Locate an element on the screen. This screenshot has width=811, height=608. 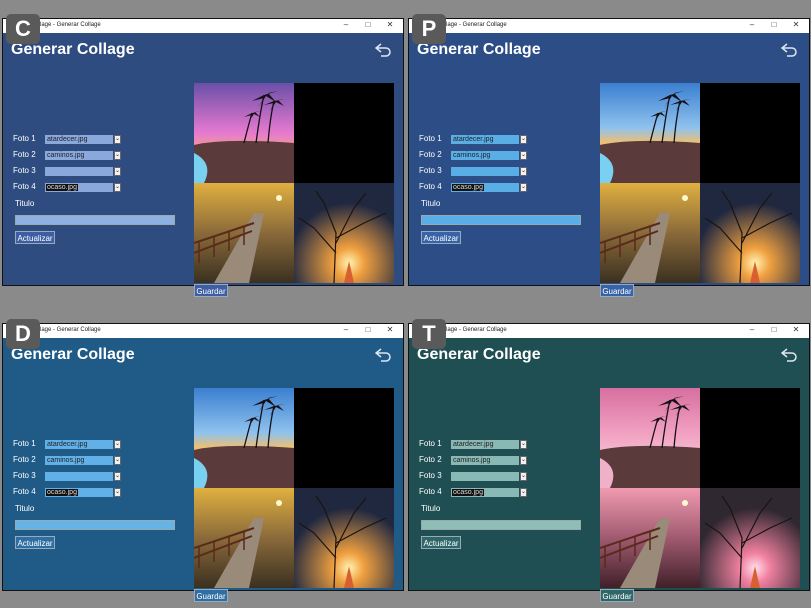
window-titlebar: Collage - Generar Collage – □ ✕ is located at coordinates (609, 26).